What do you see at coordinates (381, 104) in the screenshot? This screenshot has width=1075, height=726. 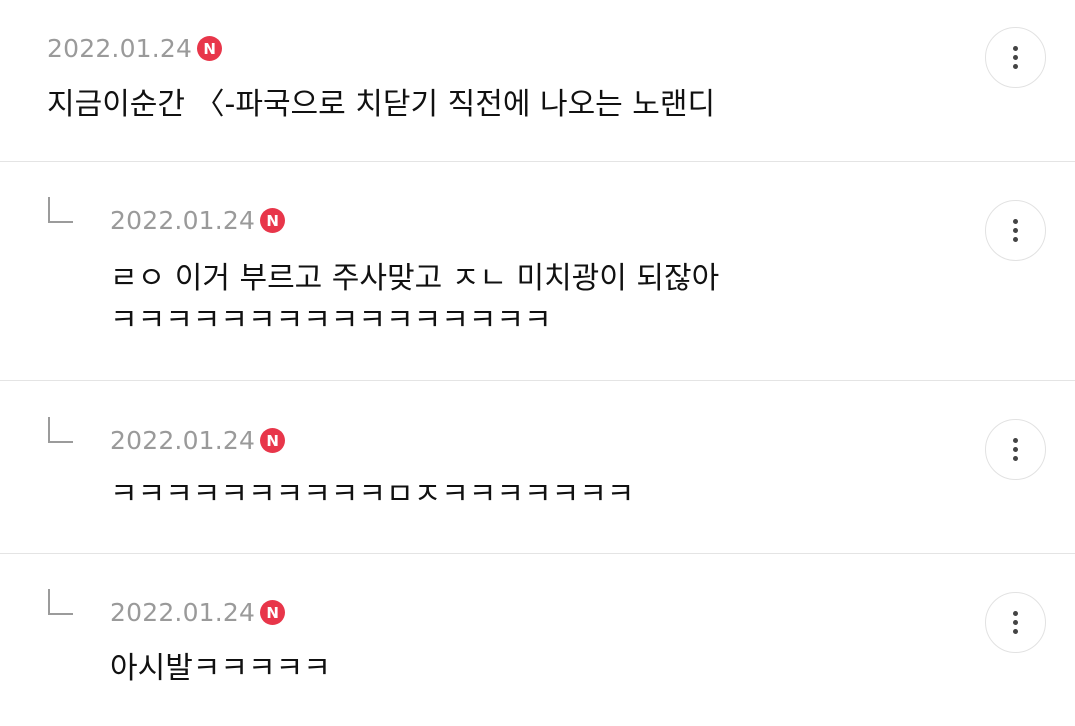 I see `comment-text: 지금이순간 〈-파국으로 치닫기 직전에 나오는 노랜디` at bounding box center [381, 104].